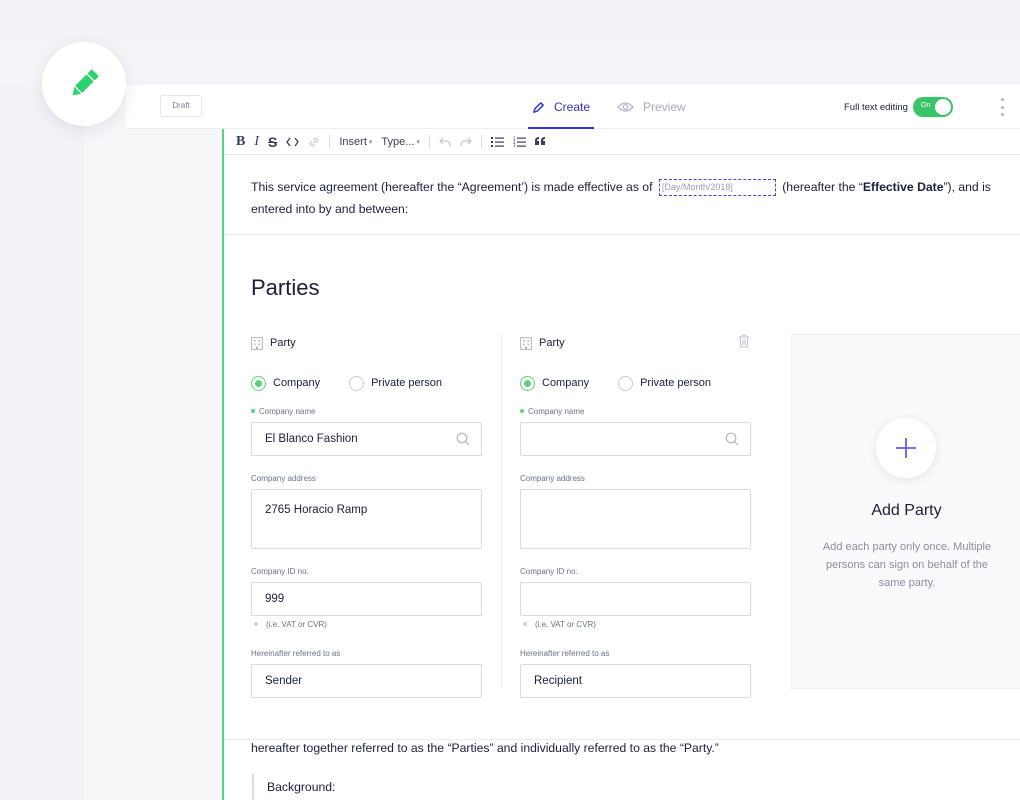 The image size is (1020, 800). What do you see at coordinates (926, 105) in the screenshot?
I see `toggle-label: On` at bounding box center [926, 105].